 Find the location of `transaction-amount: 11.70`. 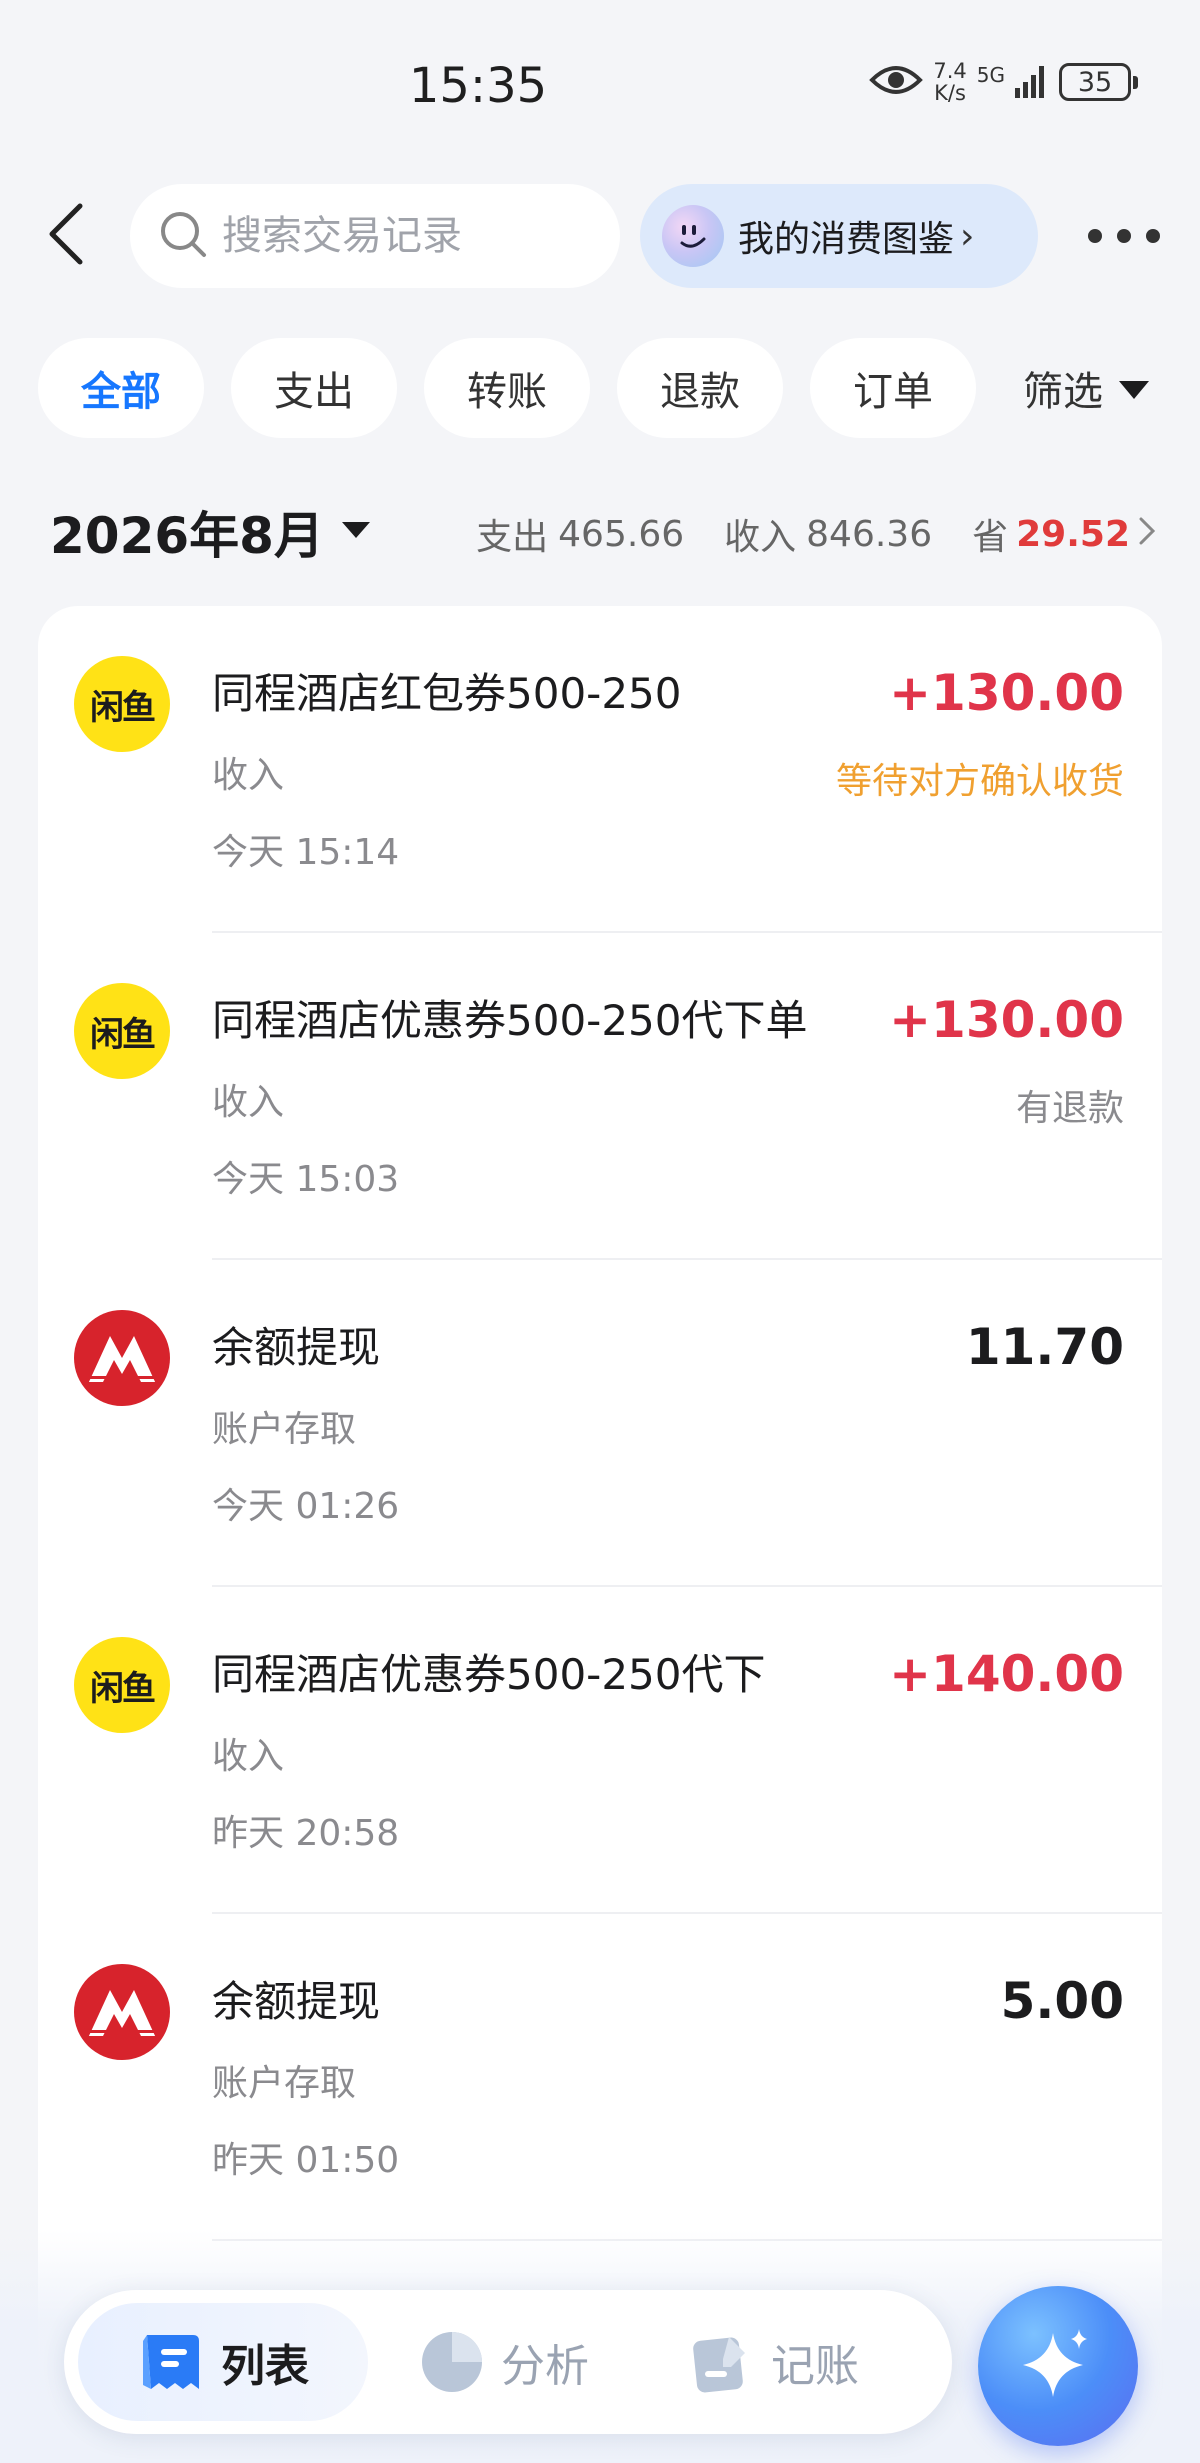

transaction-amount: 11.70 is located at coordinates (1044, 1347).